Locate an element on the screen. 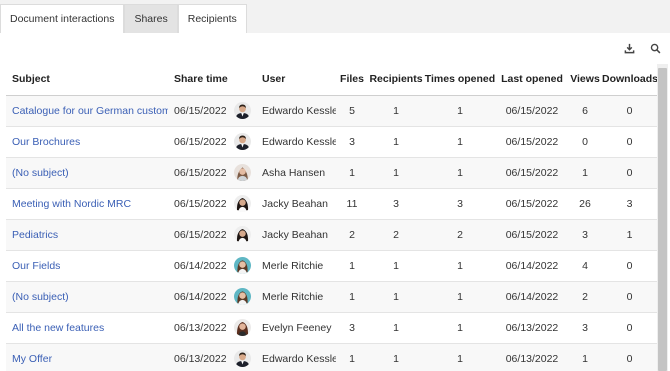  downloads-cell: 3 is located at coordinates (629, 204).